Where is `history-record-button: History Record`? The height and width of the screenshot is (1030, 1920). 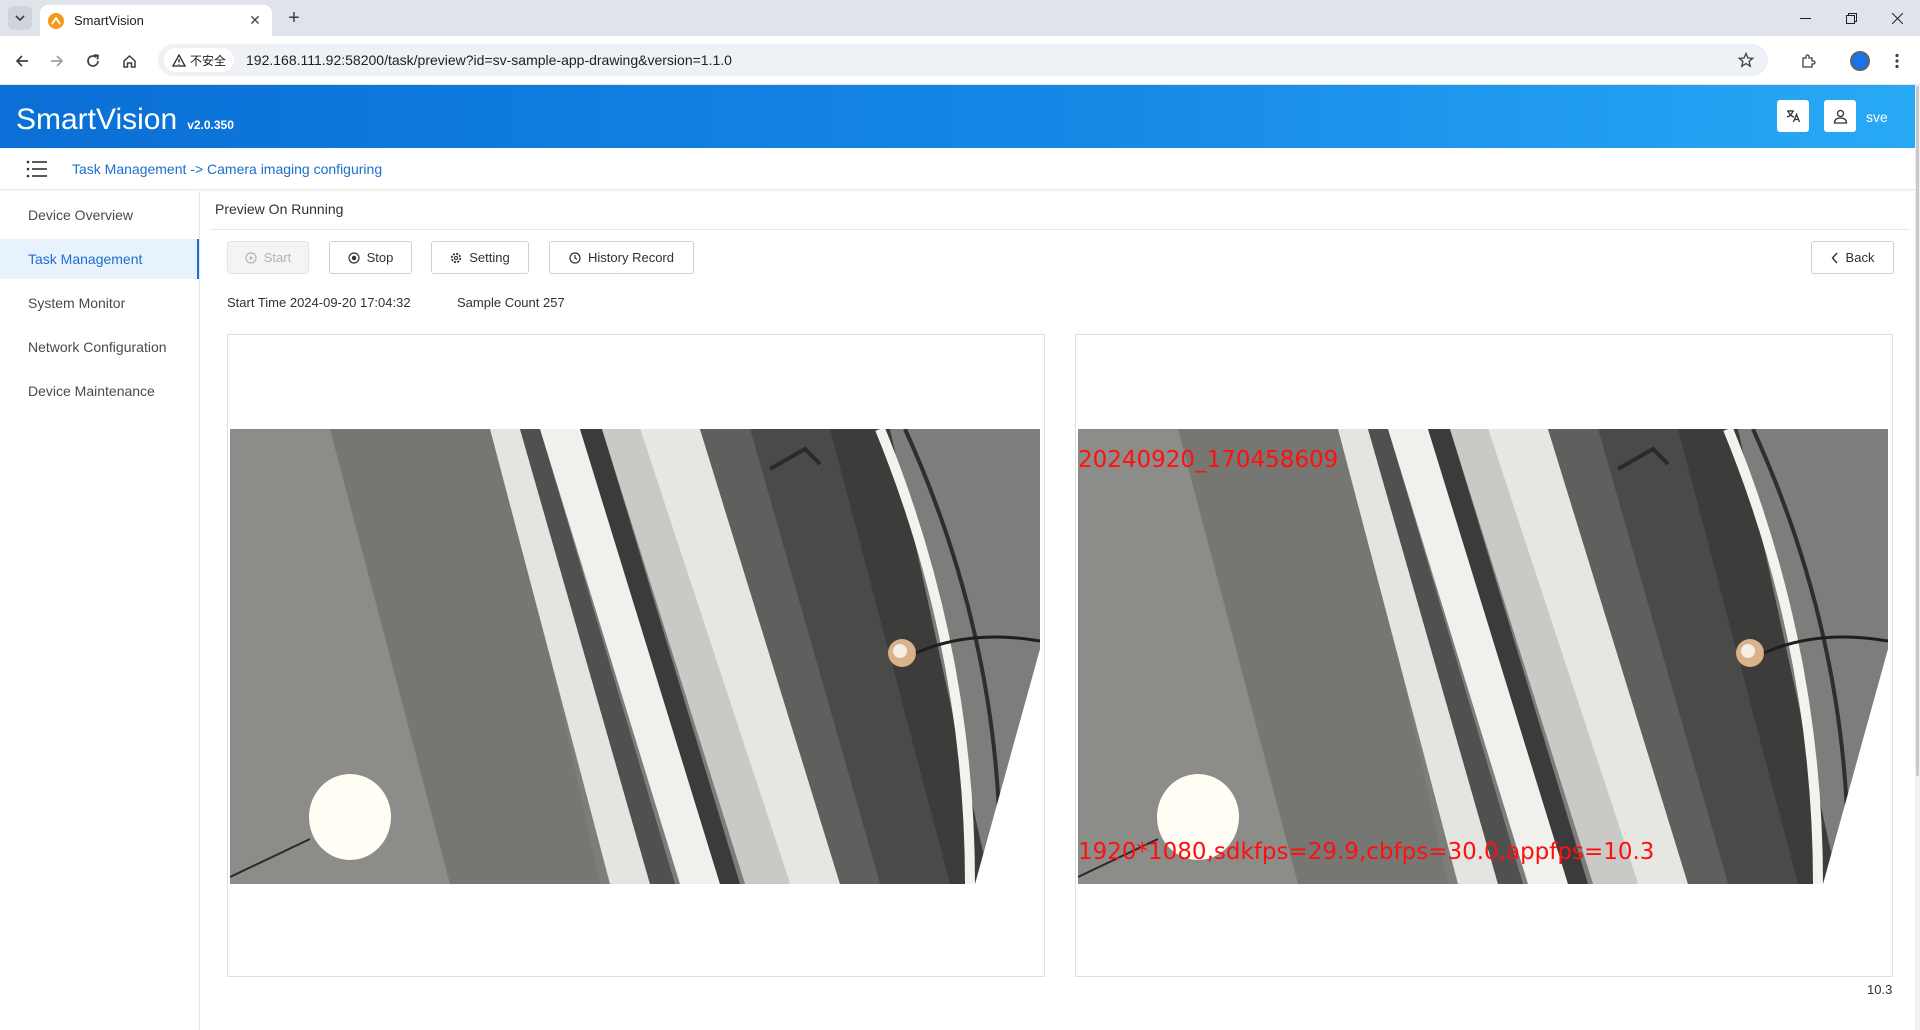 history-record-button: History Record is located at coordinates (621, 257).